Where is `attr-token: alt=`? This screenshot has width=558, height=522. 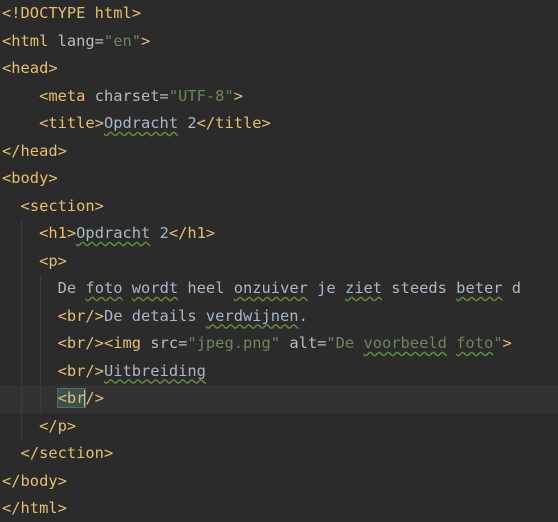 attr-token: alt= is located at coordinates (303, 343).